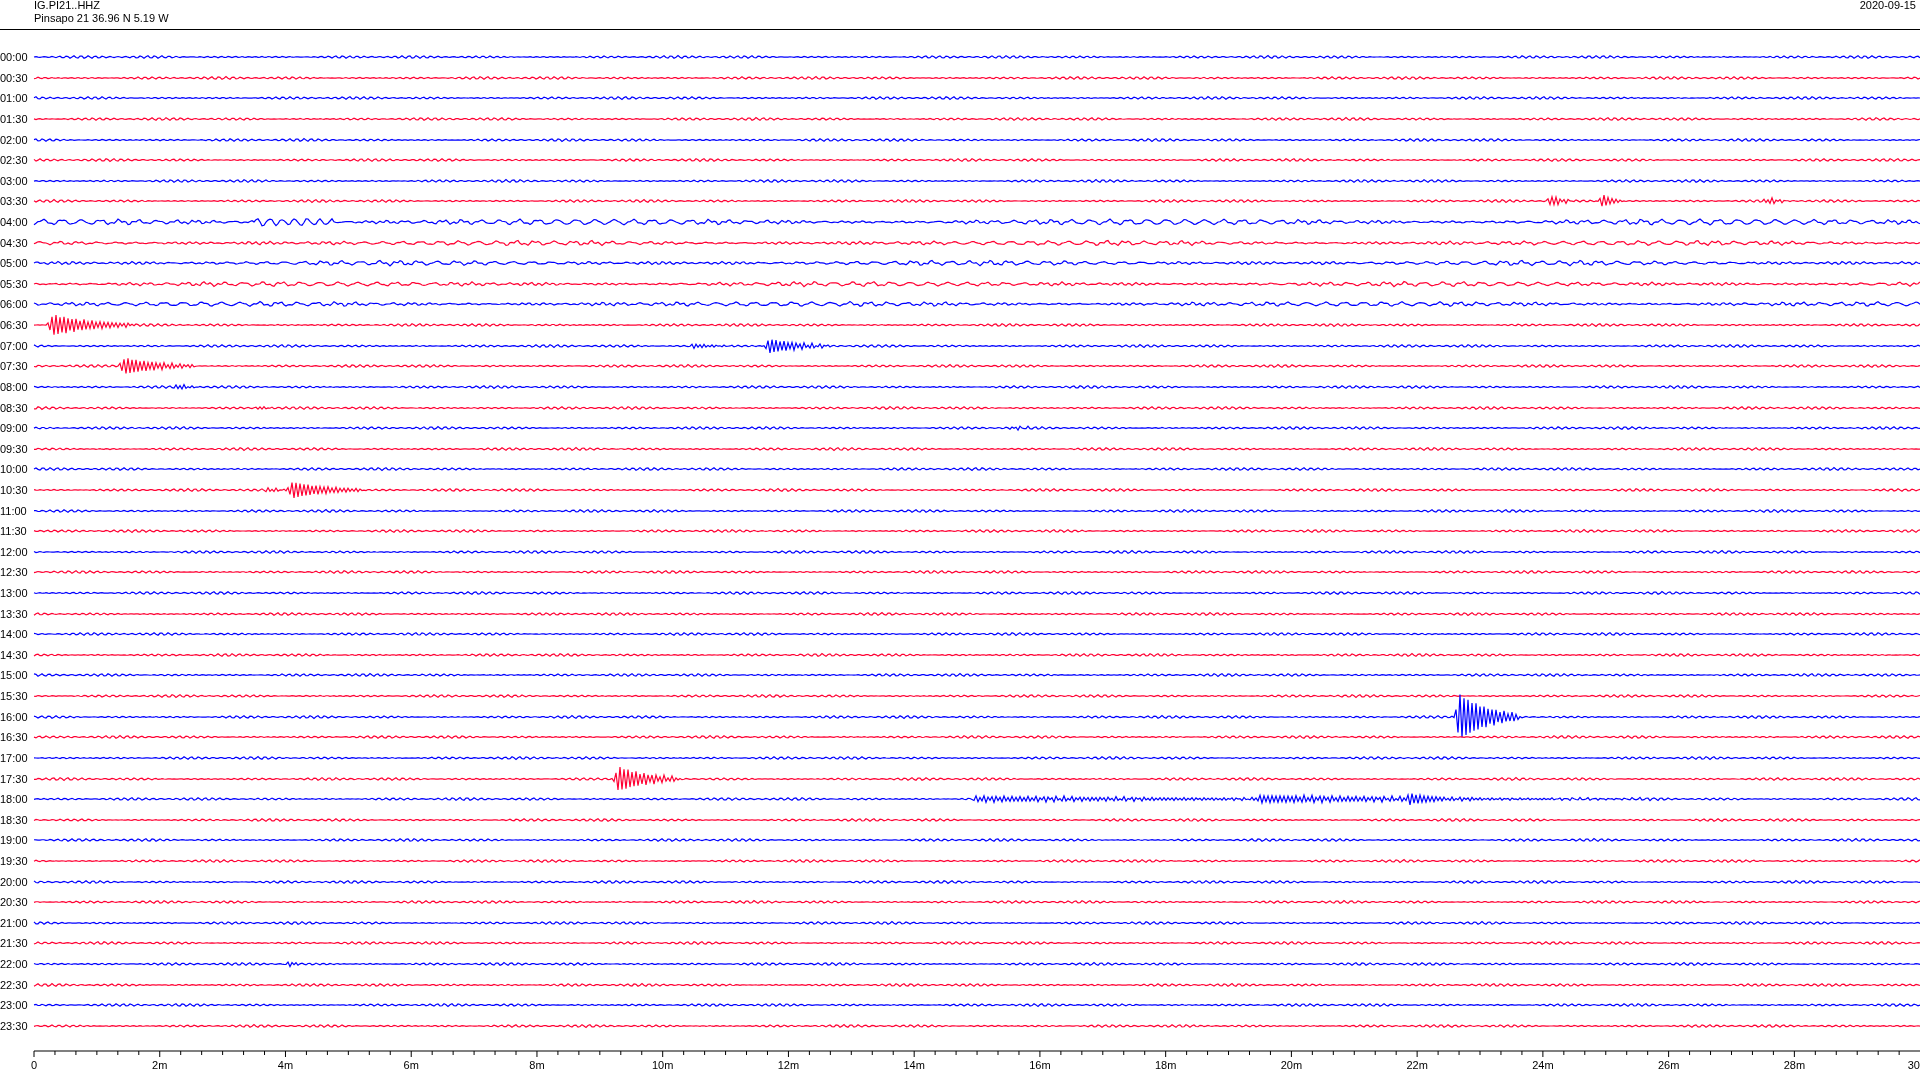  I want to click on axis-tick-label: 18m, so click(1165, 1065).